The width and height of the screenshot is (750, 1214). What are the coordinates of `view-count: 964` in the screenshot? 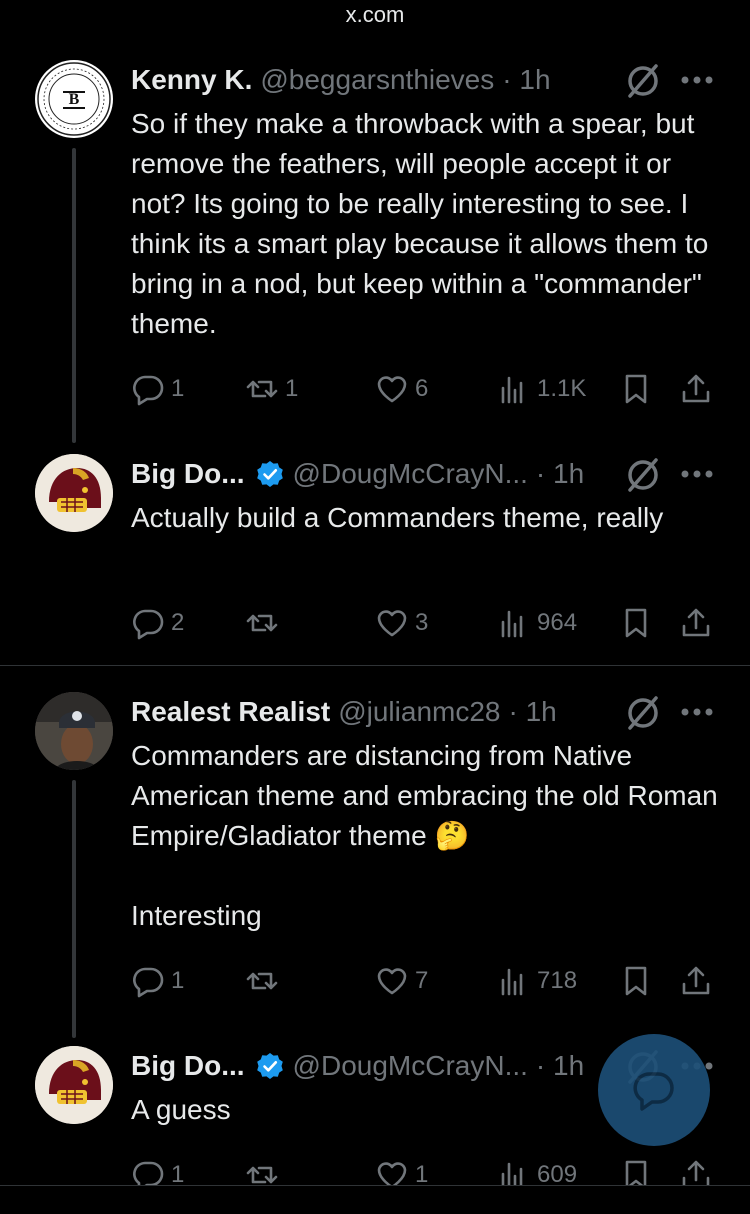 It's located at (557, 622).